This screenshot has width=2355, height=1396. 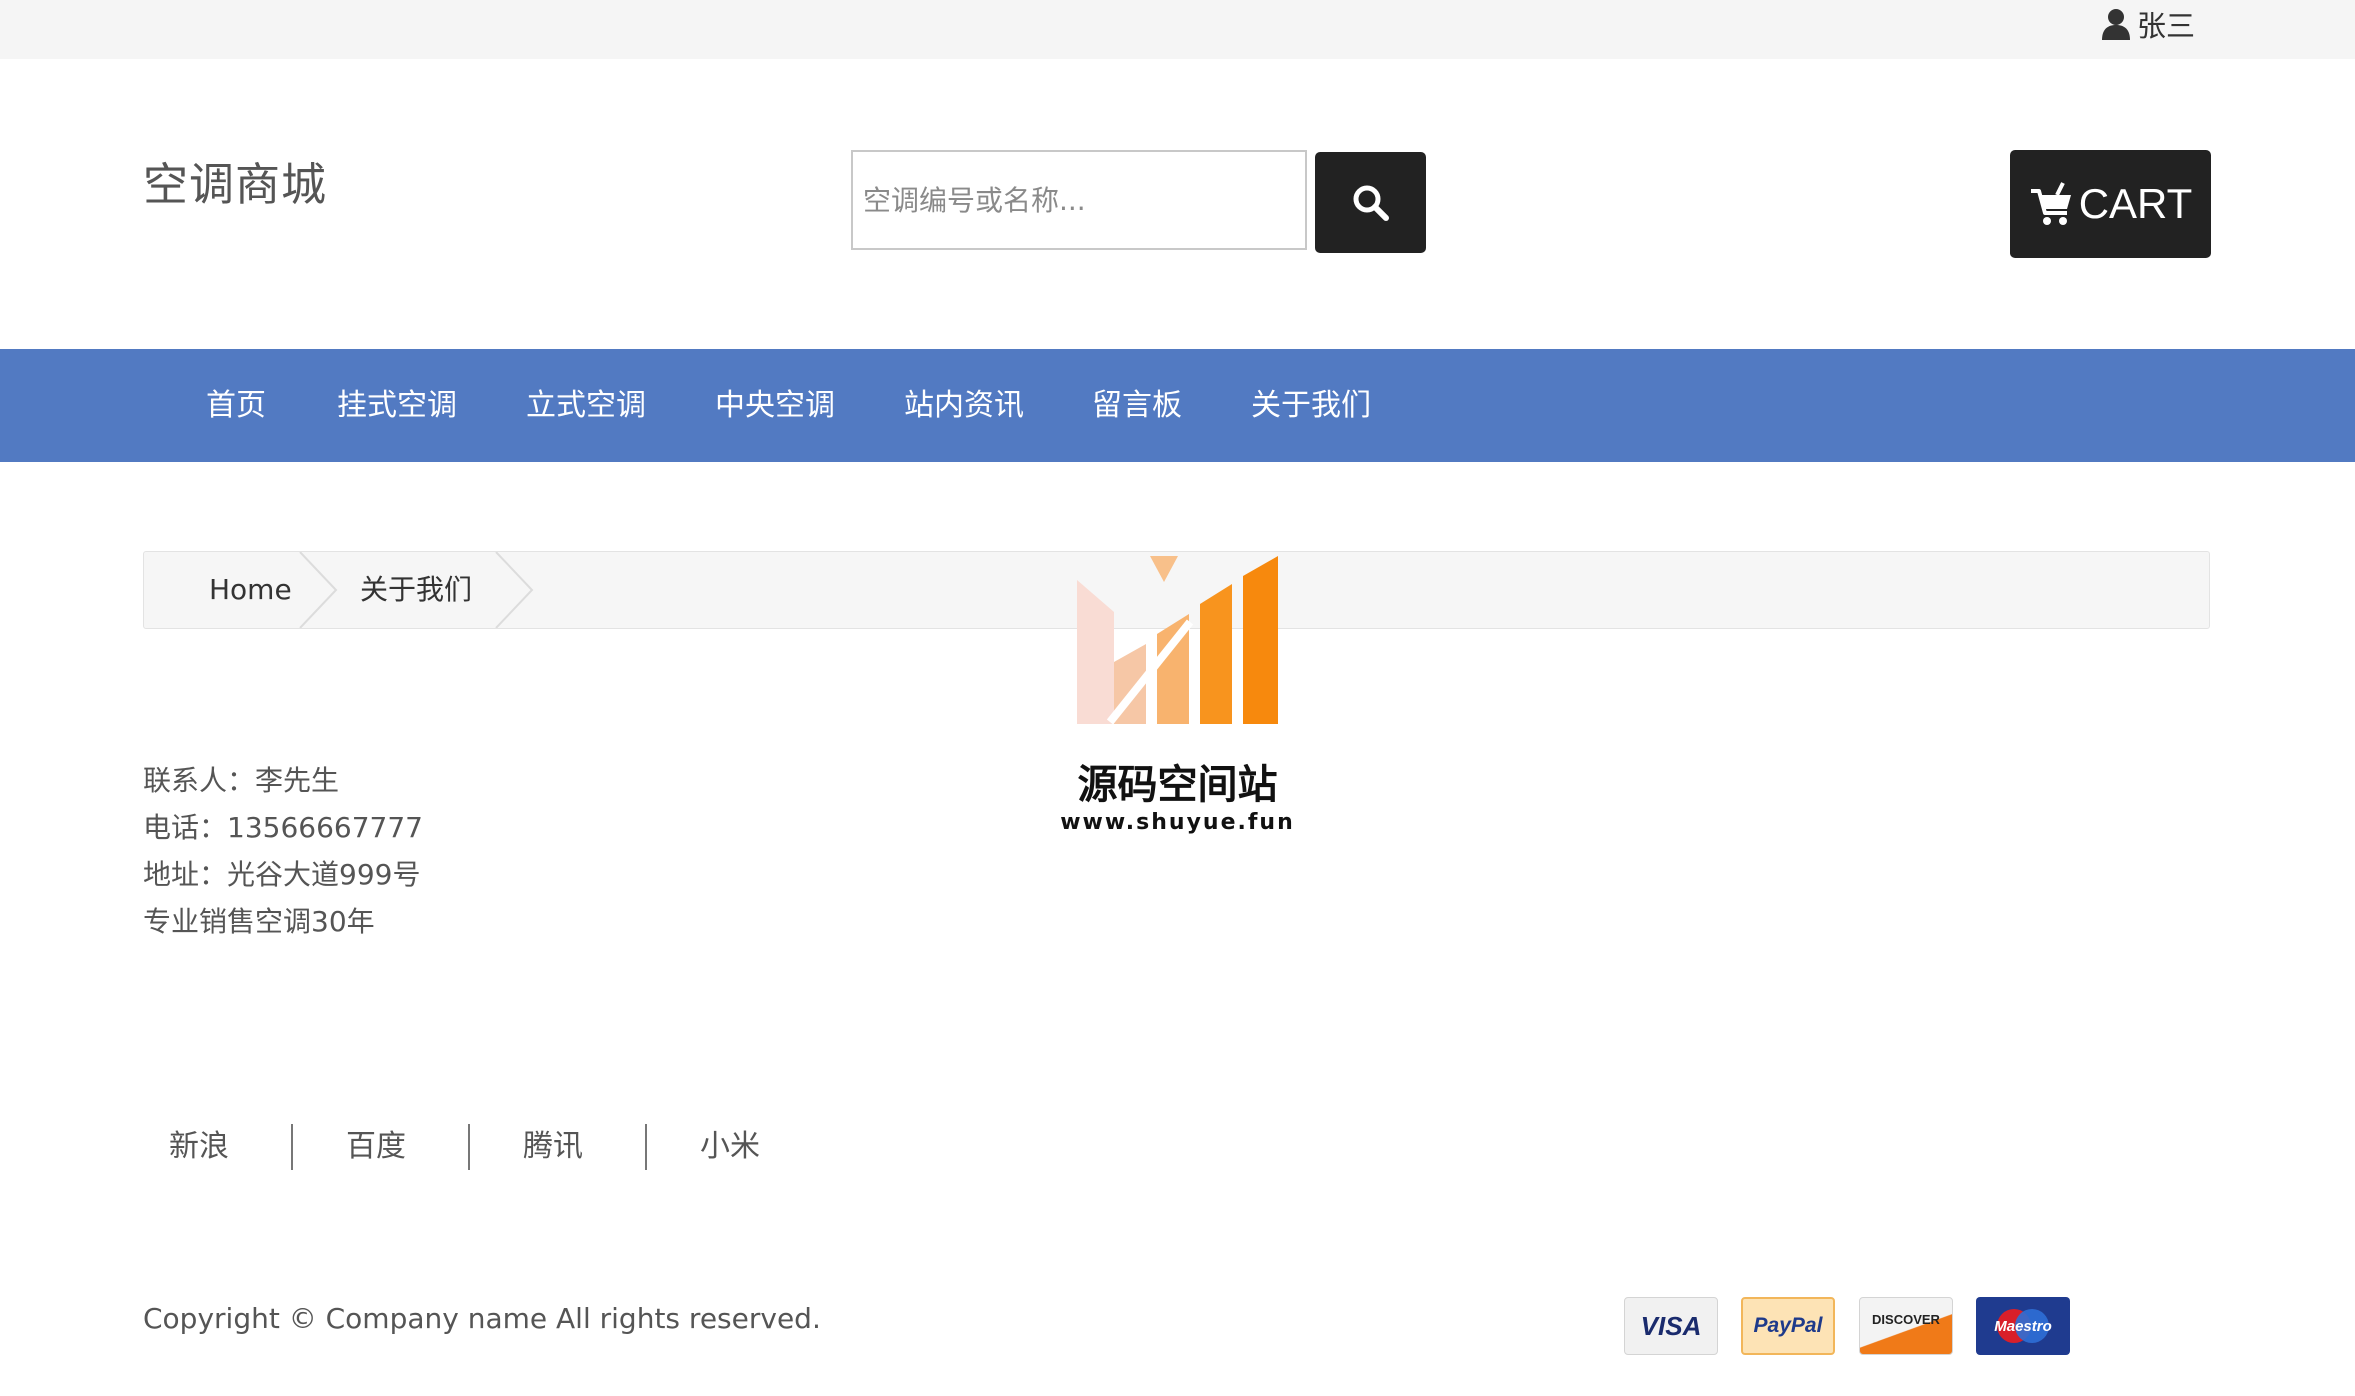 What do you see at coordinates (1671, 1326) in the screenshot?
I see `visa-icon: VISA` at bounding box center [1671, 1326].